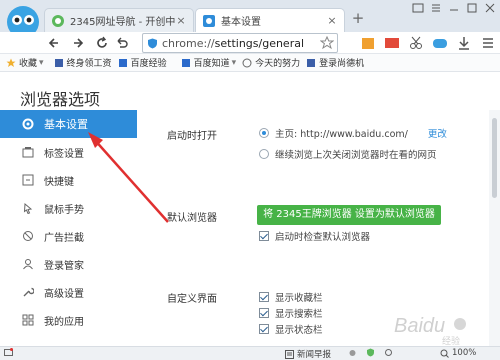  I want to click on change-homepage-link: 更改, so click(437, 133).